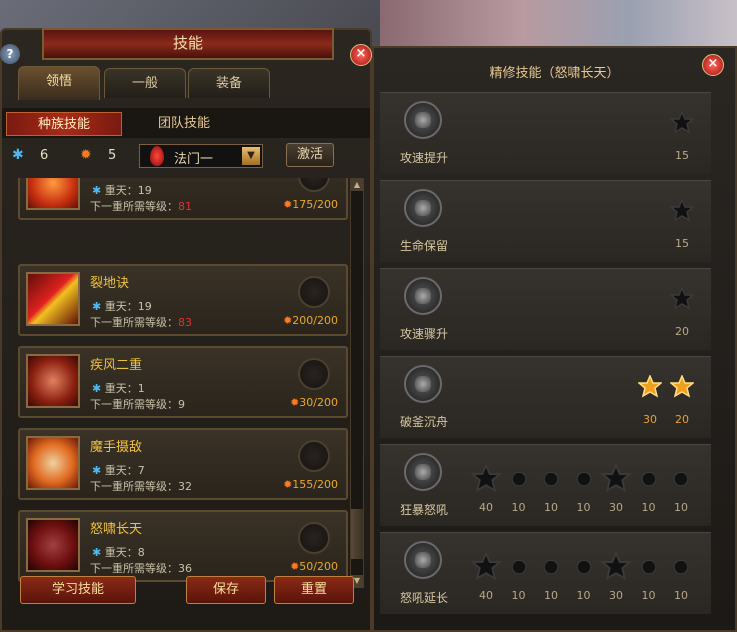 This screenshot has height=632, width=737. Describe the element at coordinates (118, 470) in the screenshot. I see `skill-level: ✱ 重天：7` at that location.